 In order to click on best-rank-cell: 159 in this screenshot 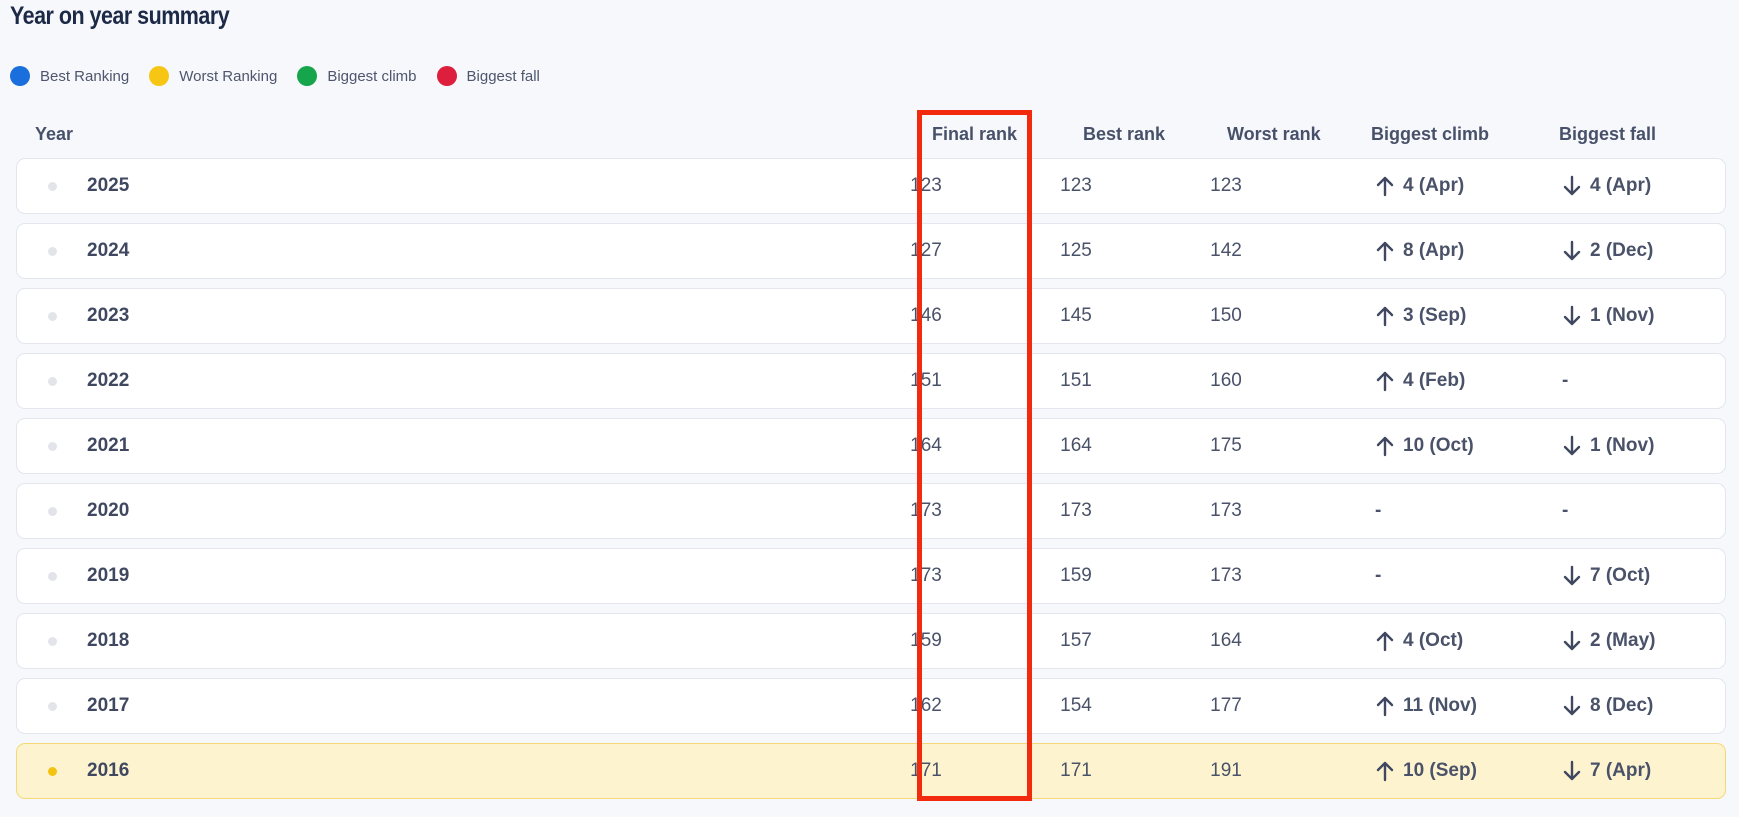, I will do `click(1076, 575)`.